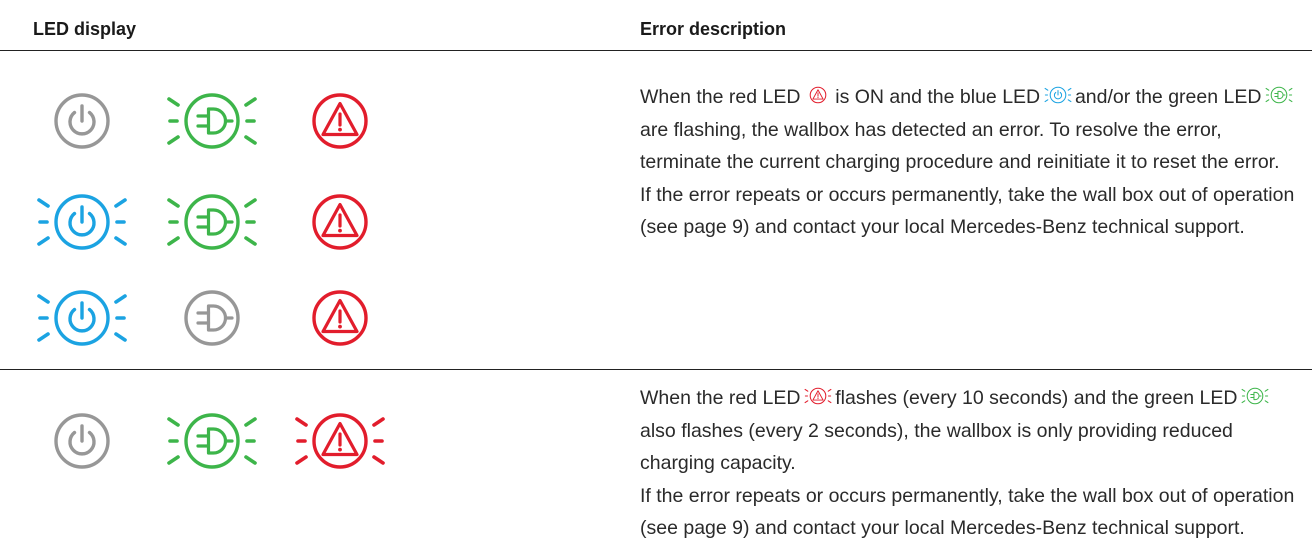  I want to click on red-warning-led-flashing-inline-icon, so click(818, 396).